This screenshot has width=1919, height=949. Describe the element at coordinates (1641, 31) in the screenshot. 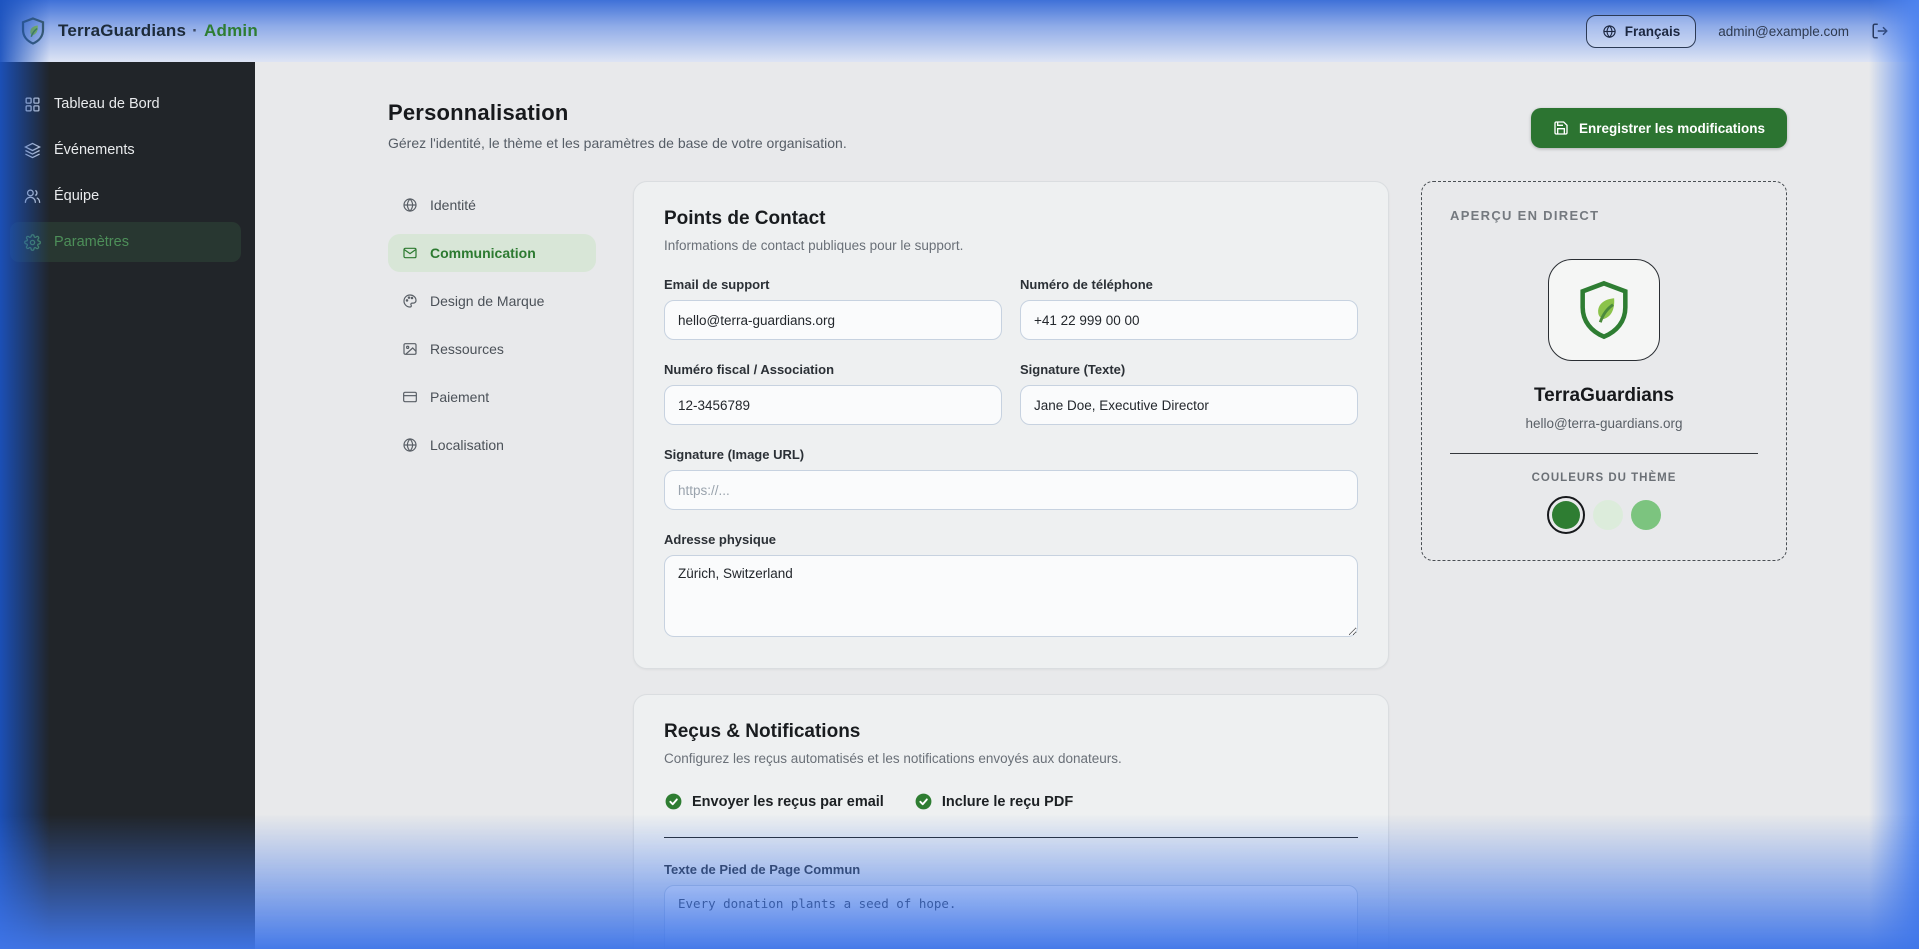

I see `language-button: Français` at that location.